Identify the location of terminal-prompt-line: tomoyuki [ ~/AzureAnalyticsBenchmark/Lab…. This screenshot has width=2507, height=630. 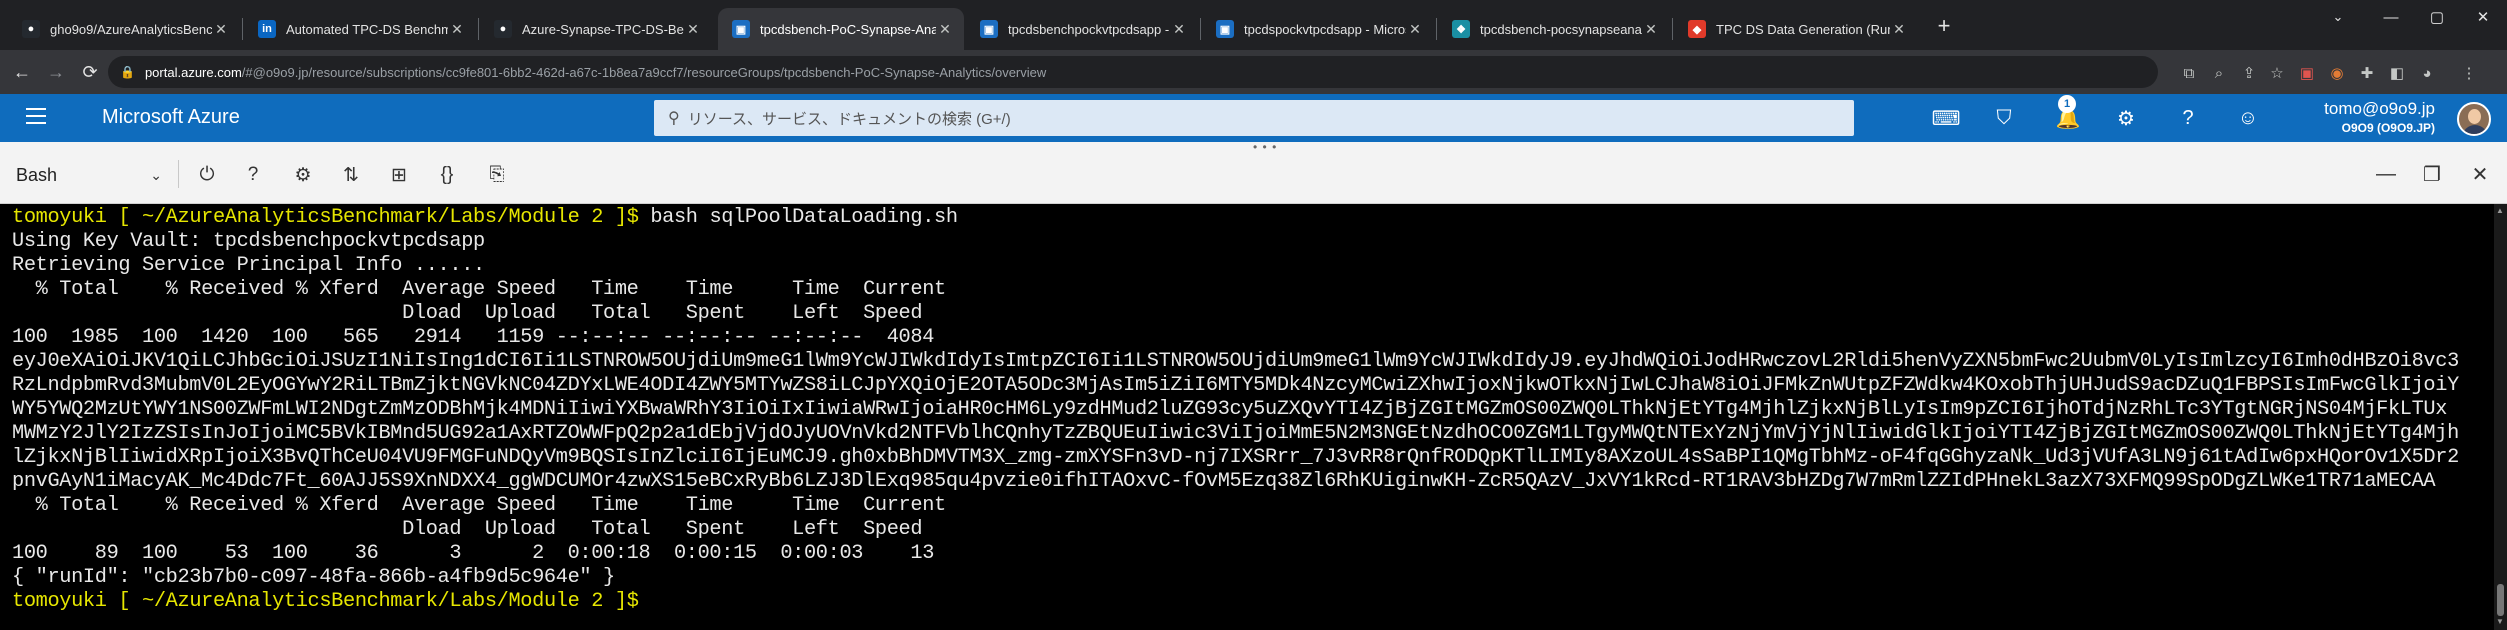
(1253, 218).